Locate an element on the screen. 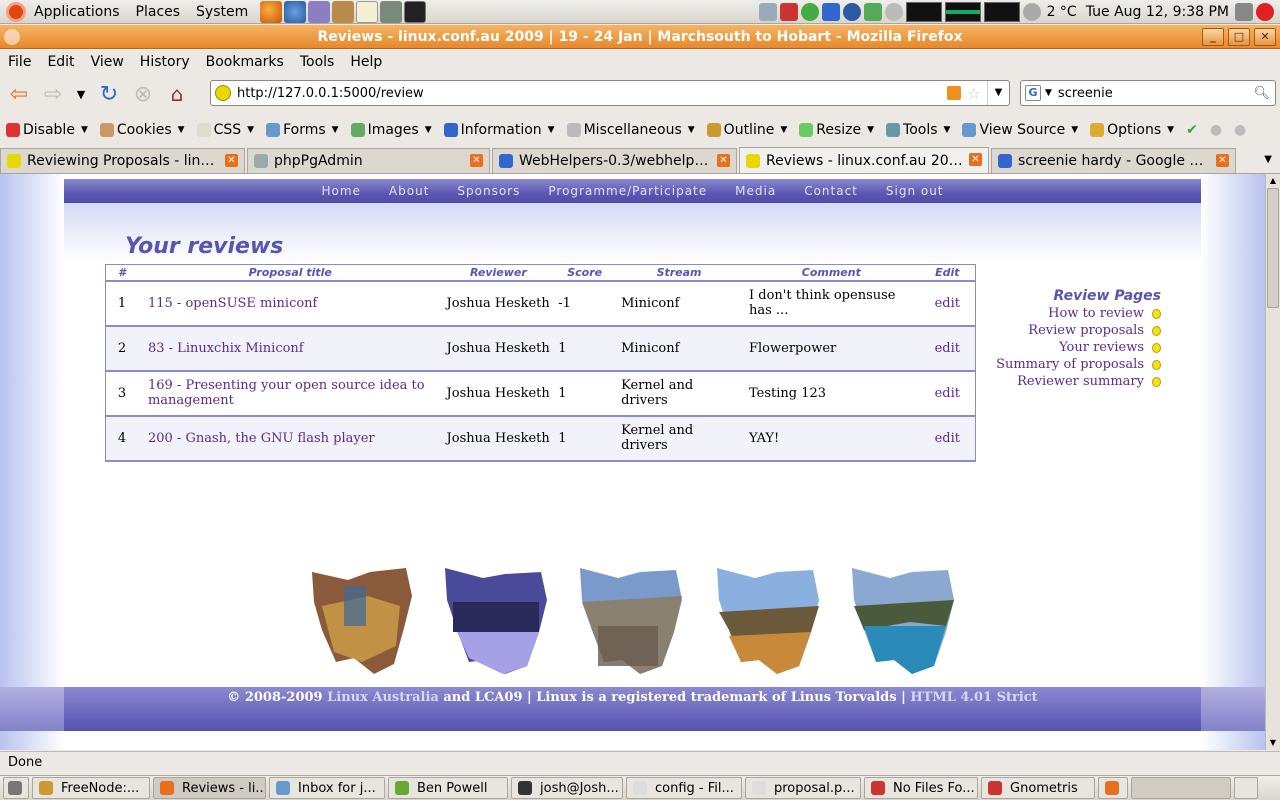  power-icon is located at coordinates (1265, 12).